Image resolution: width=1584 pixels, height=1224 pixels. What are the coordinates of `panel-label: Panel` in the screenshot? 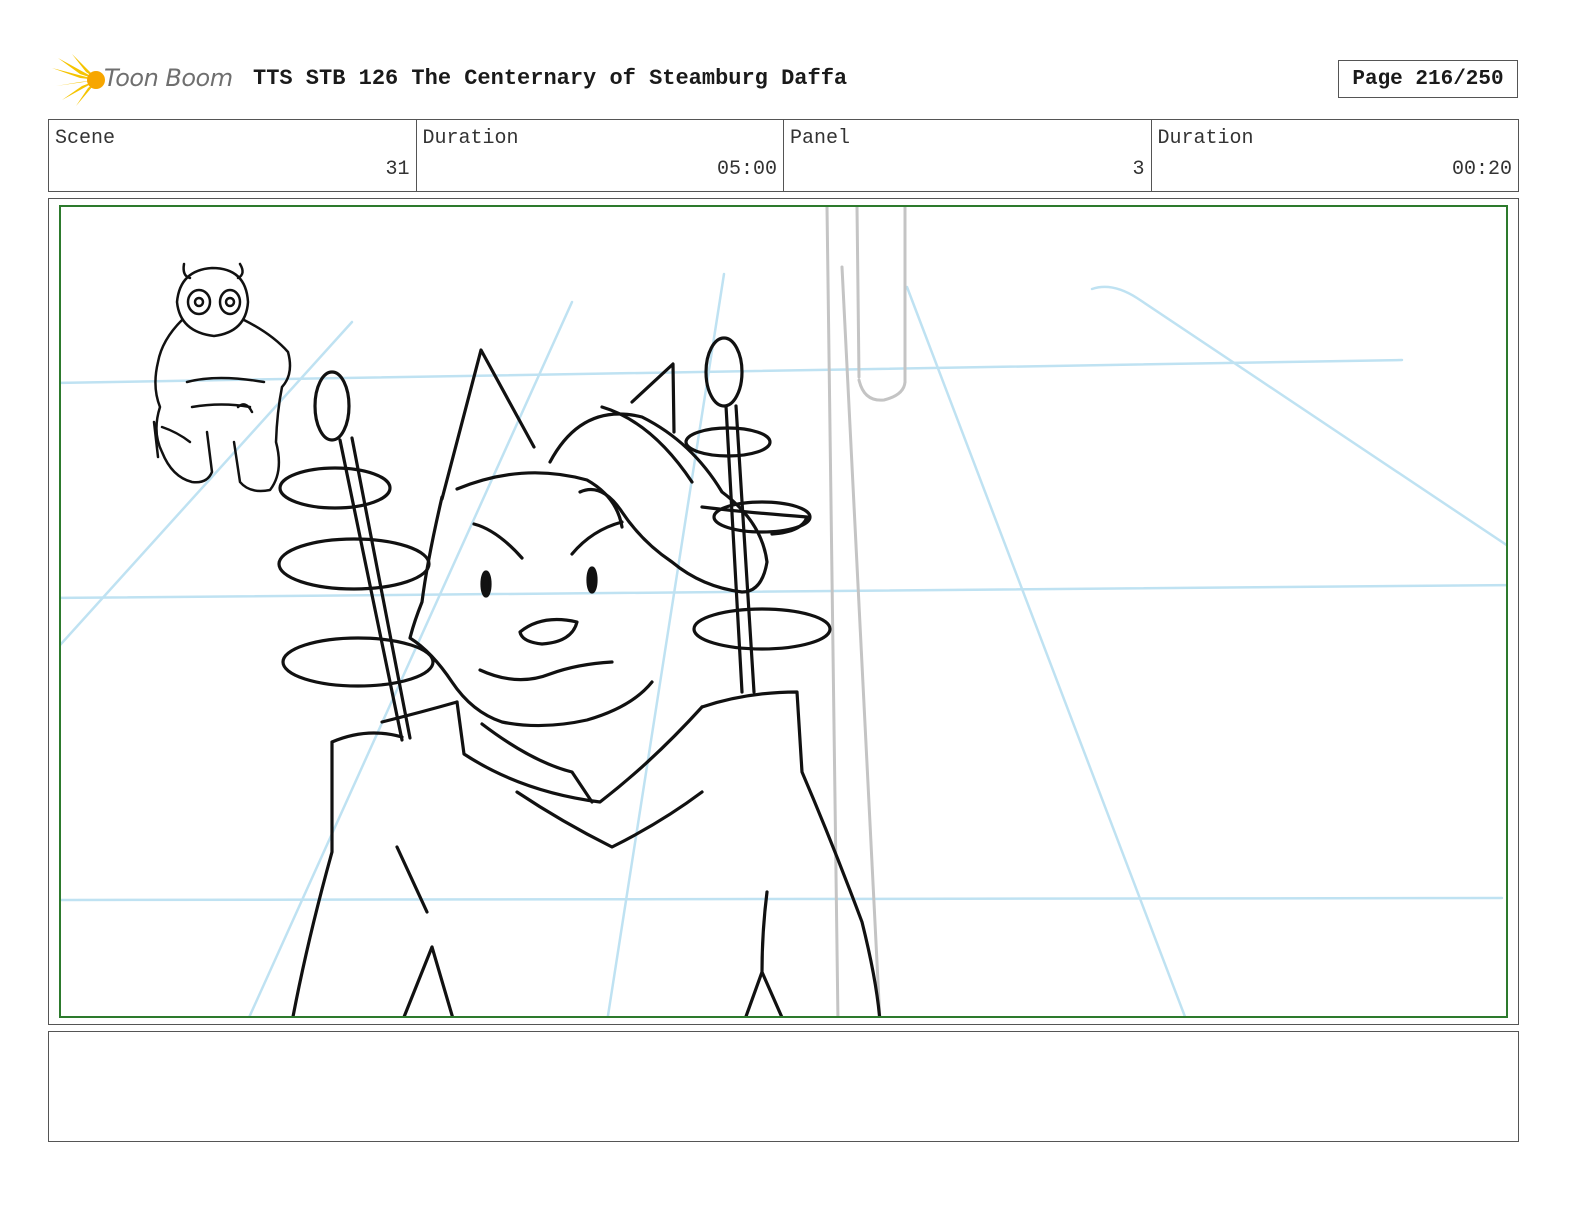 It's located at (820, 138).